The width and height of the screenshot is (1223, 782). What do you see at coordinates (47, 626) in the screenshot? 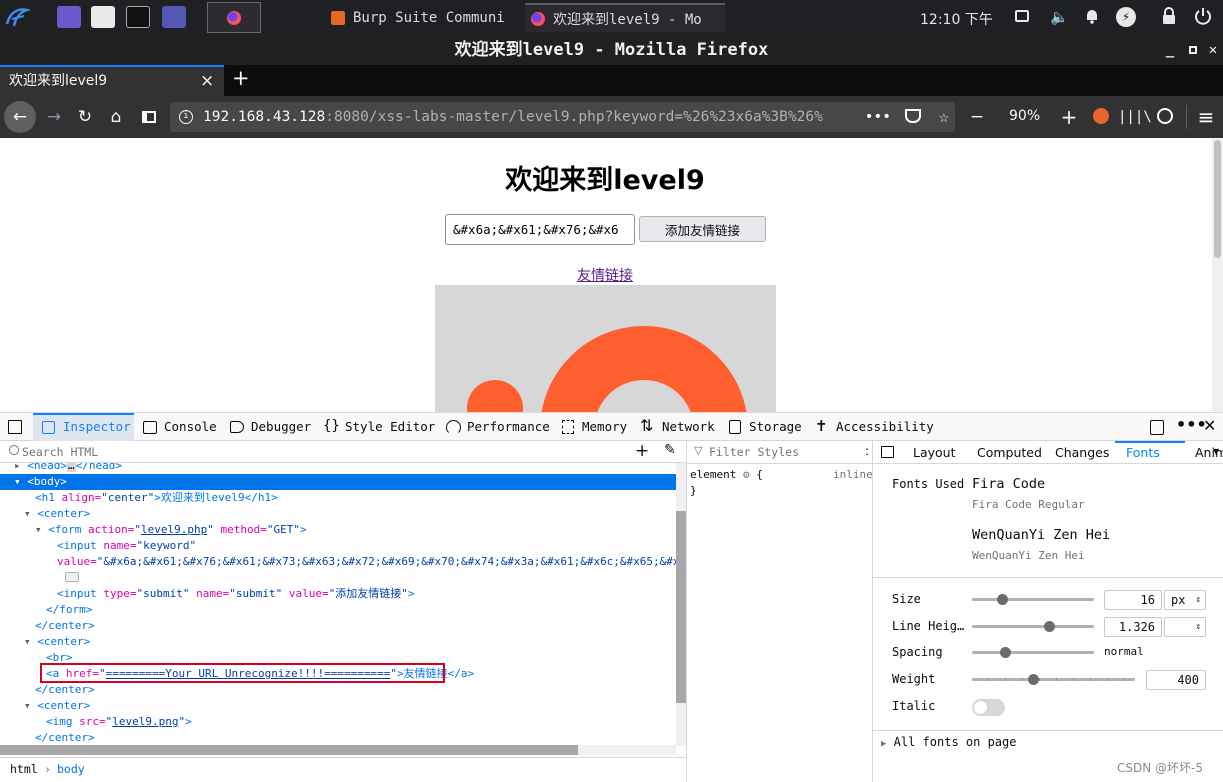
I see `markup-line-center-close: </center>` at bounding box center [47, 626].